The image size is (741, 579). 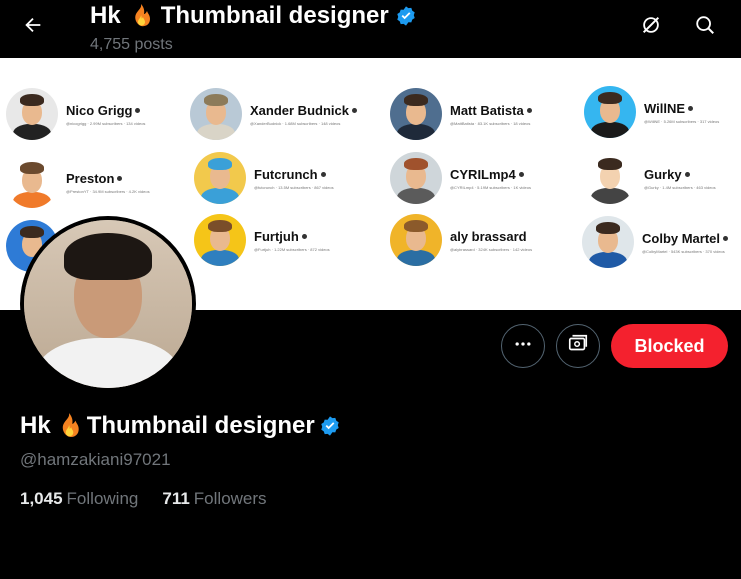 I want to click on followers-link: 711 Followers, so click(x=214, y=499).